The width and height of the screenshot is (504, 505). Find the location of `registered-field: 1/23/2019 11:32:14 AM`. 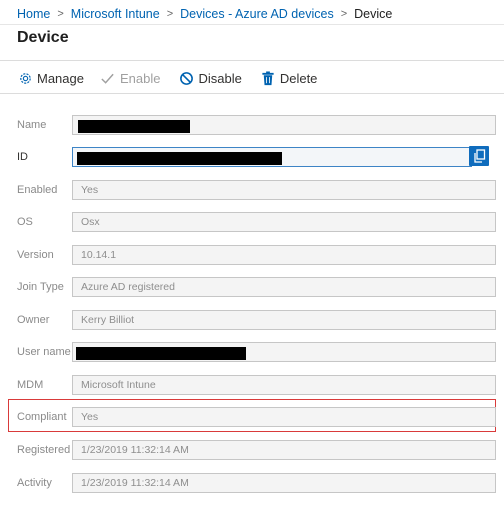

registered-field: 1/23/2019 11:32:14 AM is located at coordinates (284, 450).